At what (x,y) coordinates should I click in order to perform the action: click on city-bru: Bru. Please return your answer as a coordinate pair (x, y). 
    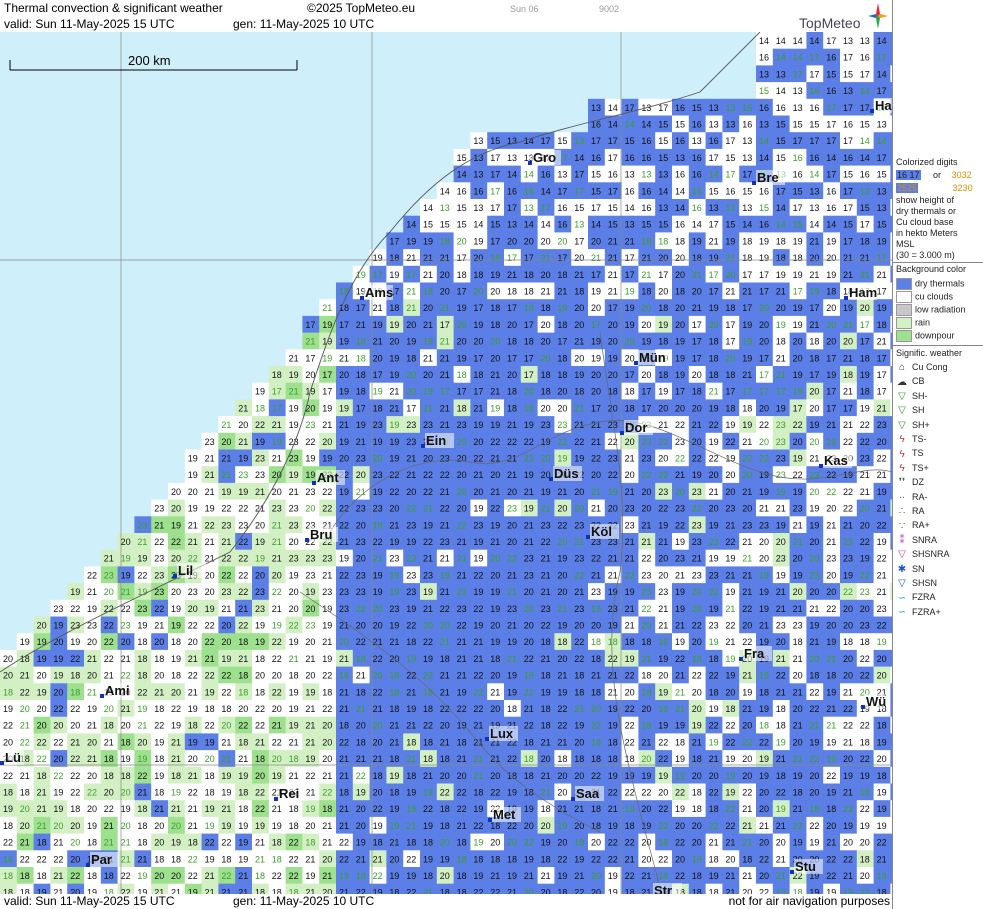
    Looking at the image, I should click on (321, 534).